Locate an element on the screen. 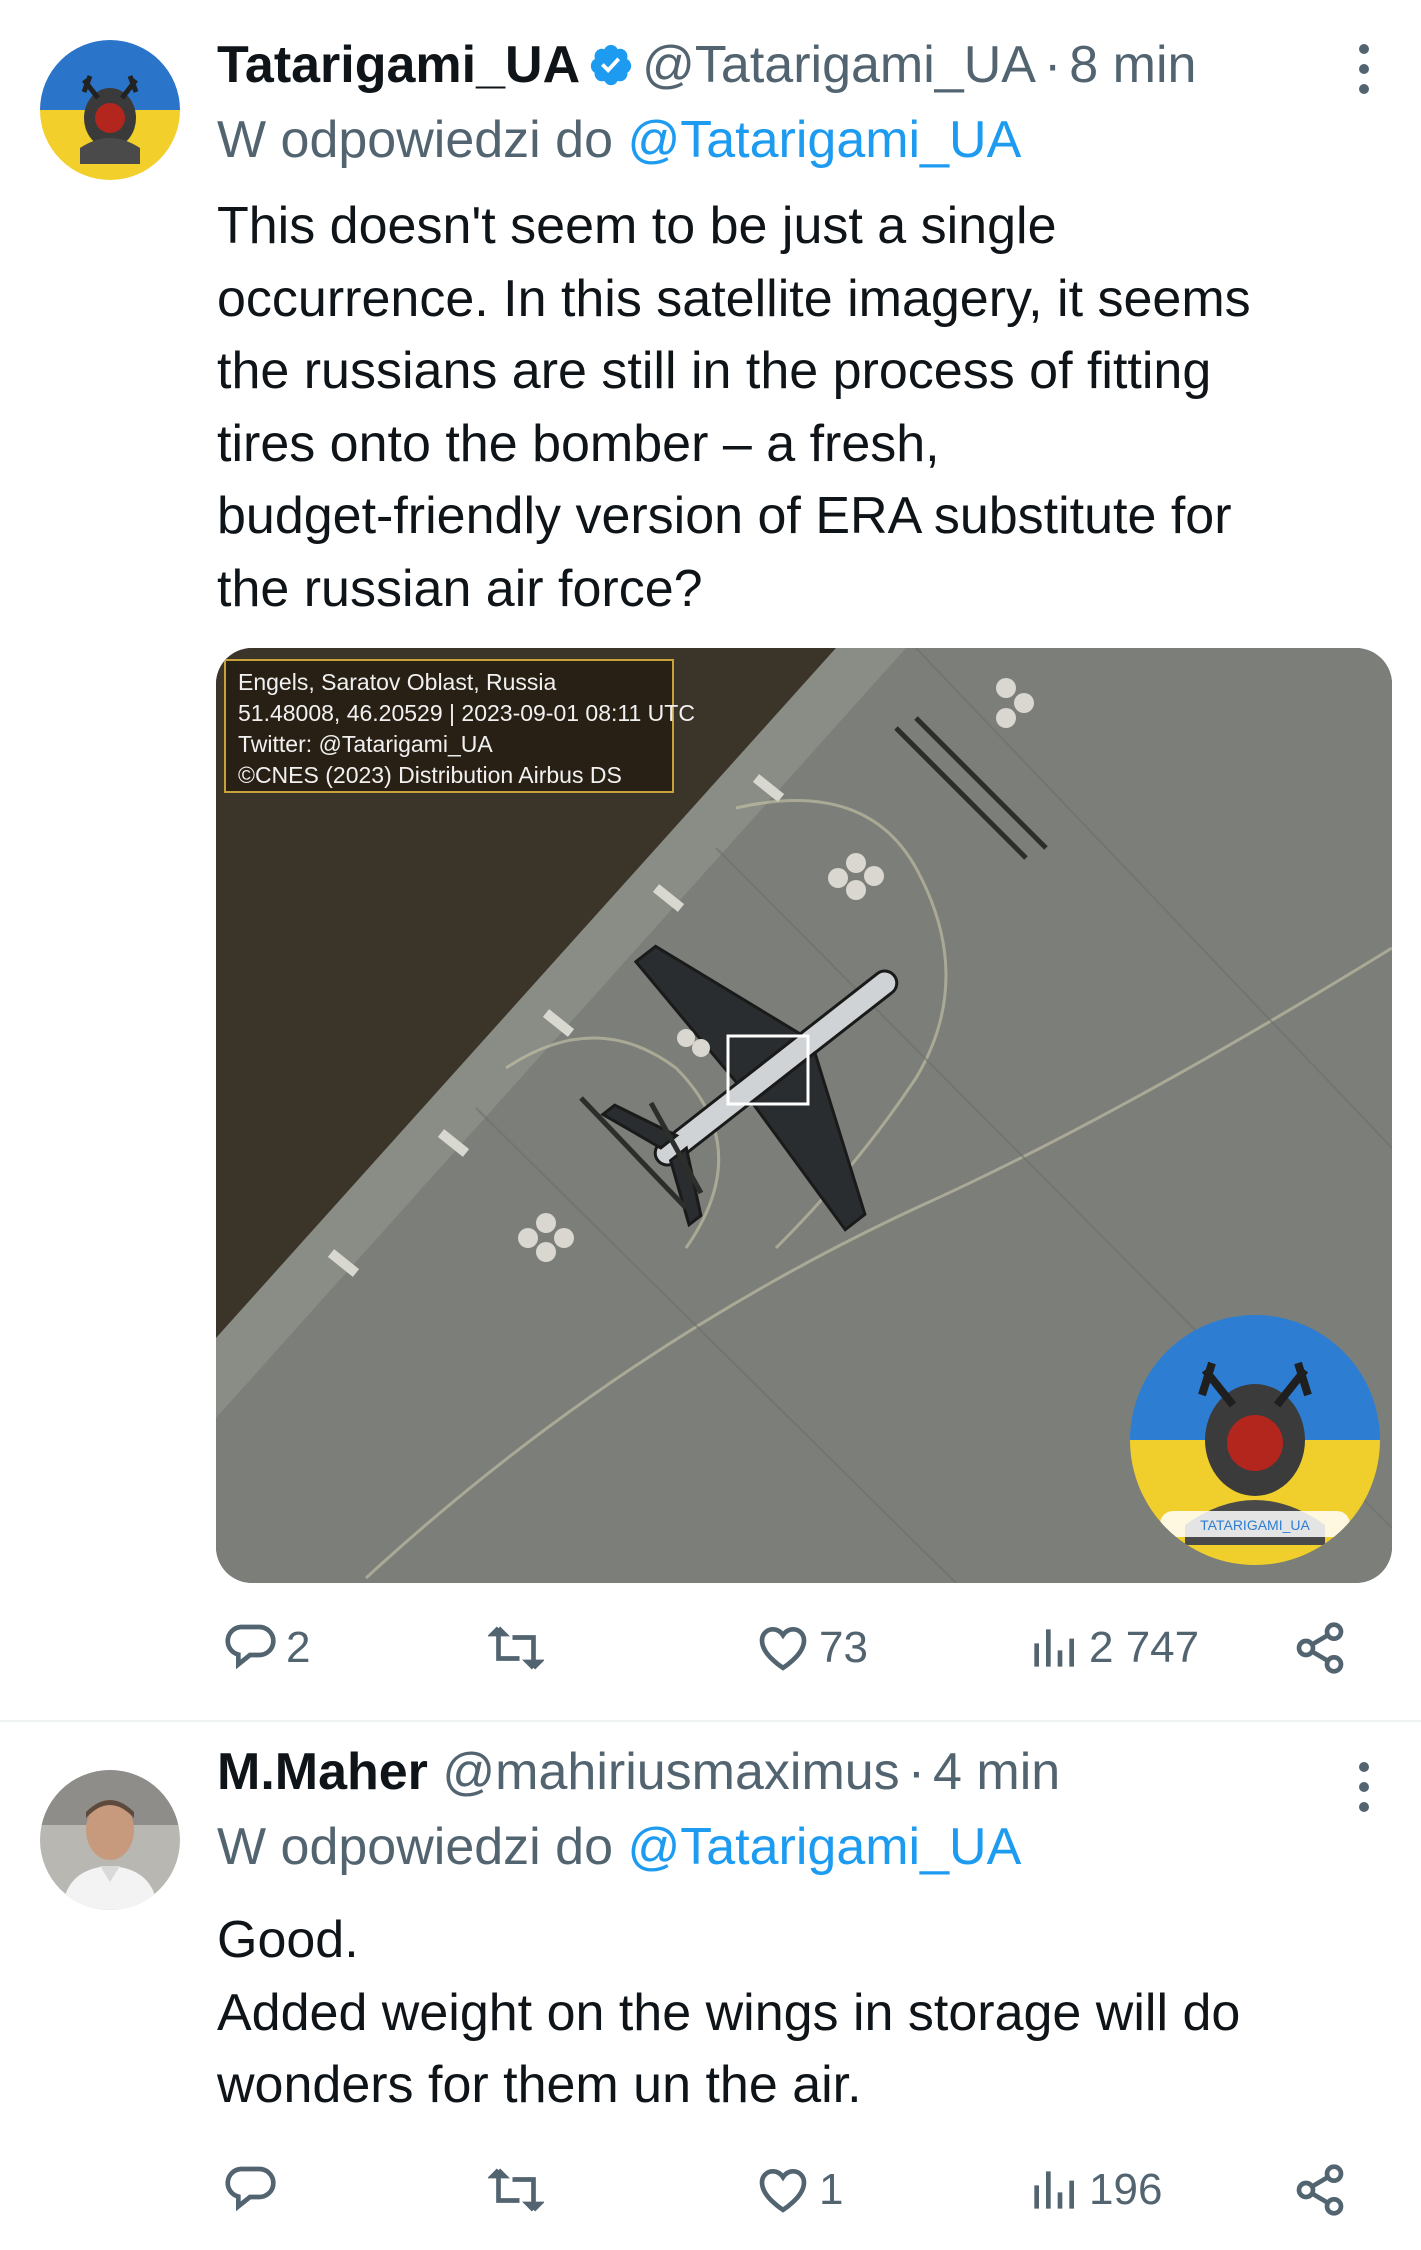 This screenshot has width=1421, height=2250. reply-button: 2 is located at coordinates (266, 1648).